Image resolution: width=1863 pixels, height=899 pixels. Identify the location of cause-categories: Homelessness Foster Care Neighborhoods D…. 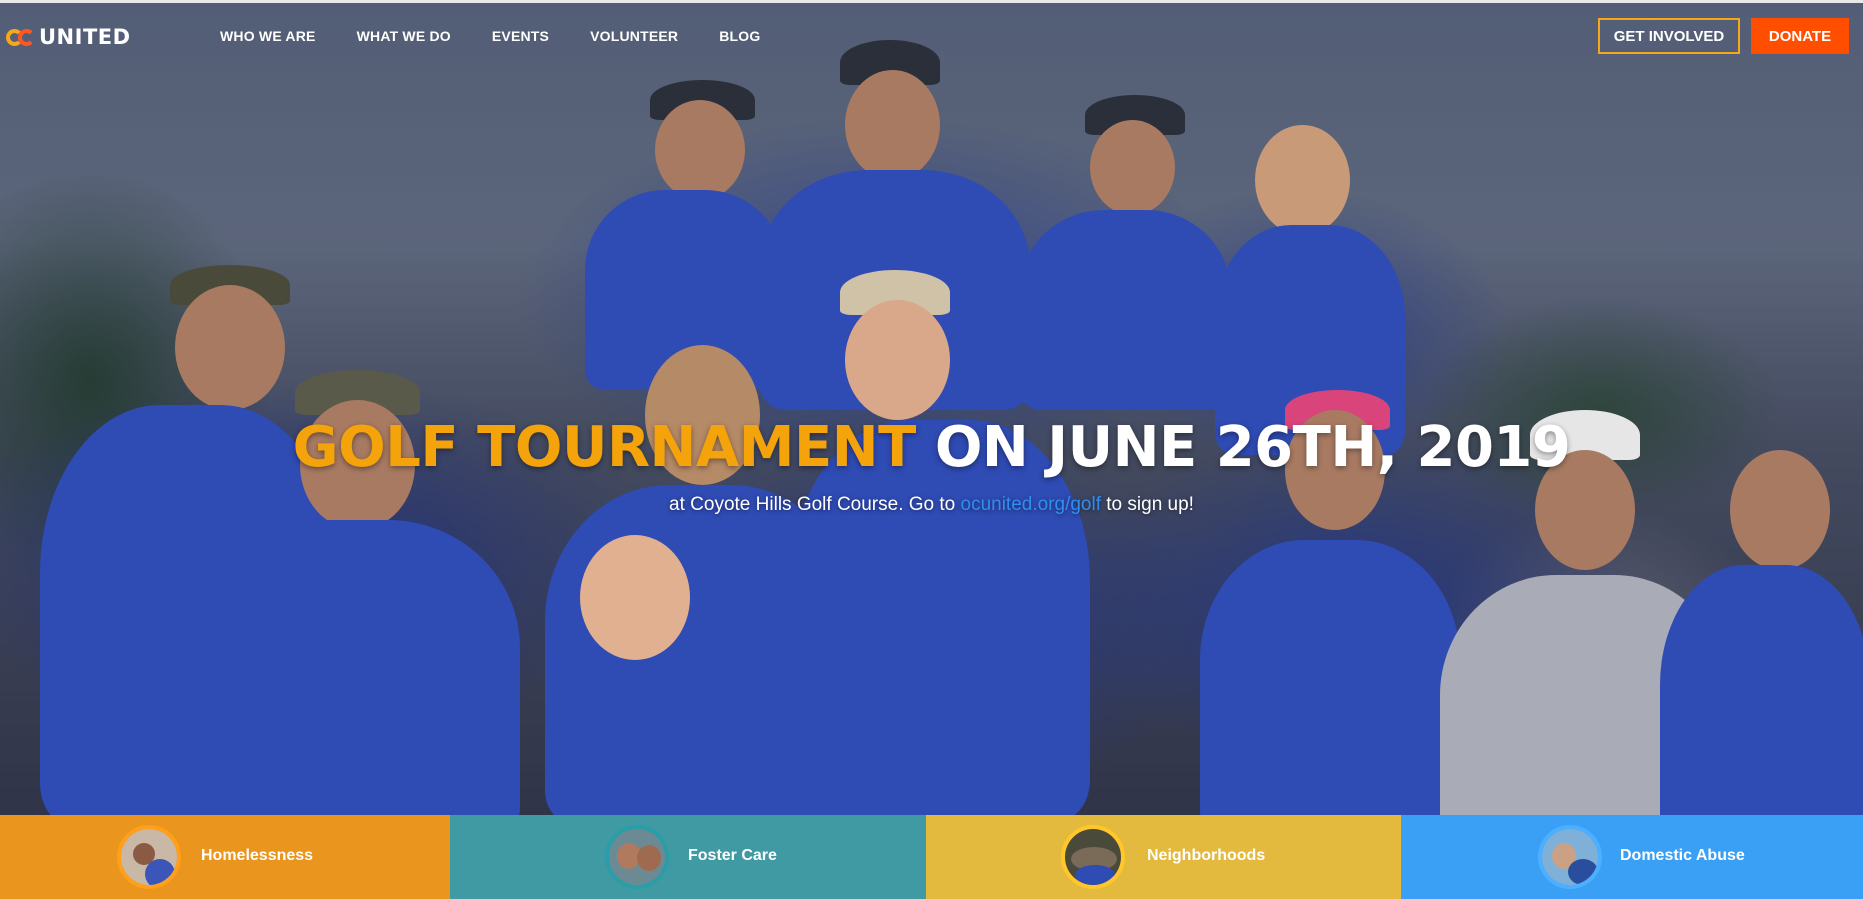
(931, 857).